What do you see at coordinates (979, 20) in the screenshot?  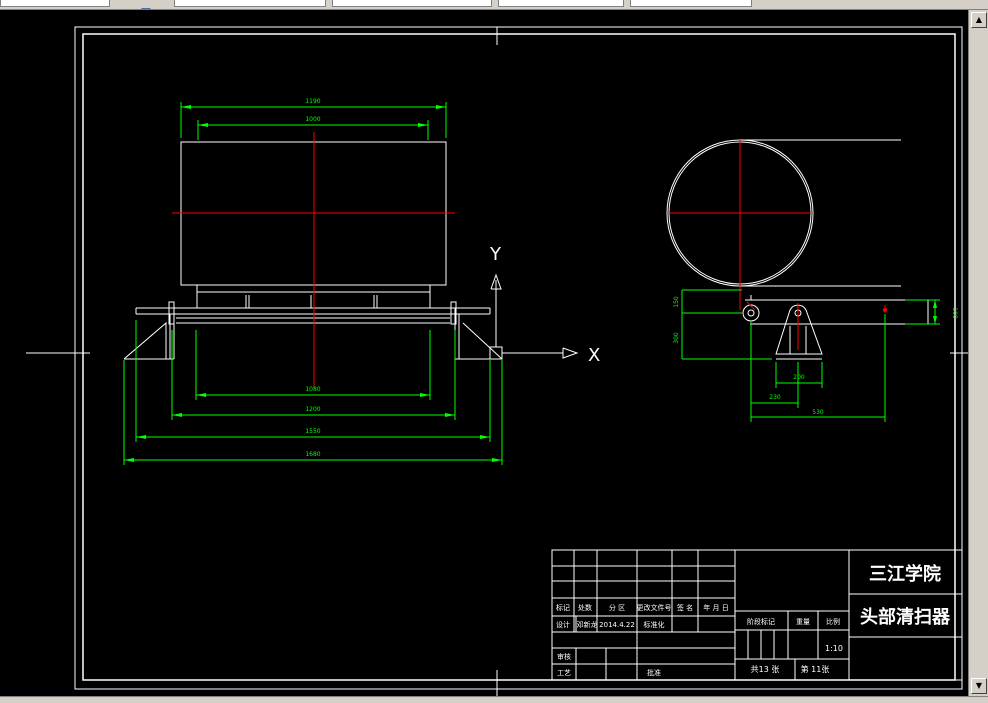 I see `scroll-up-icon: ▲` at bounding box center [979, 20].